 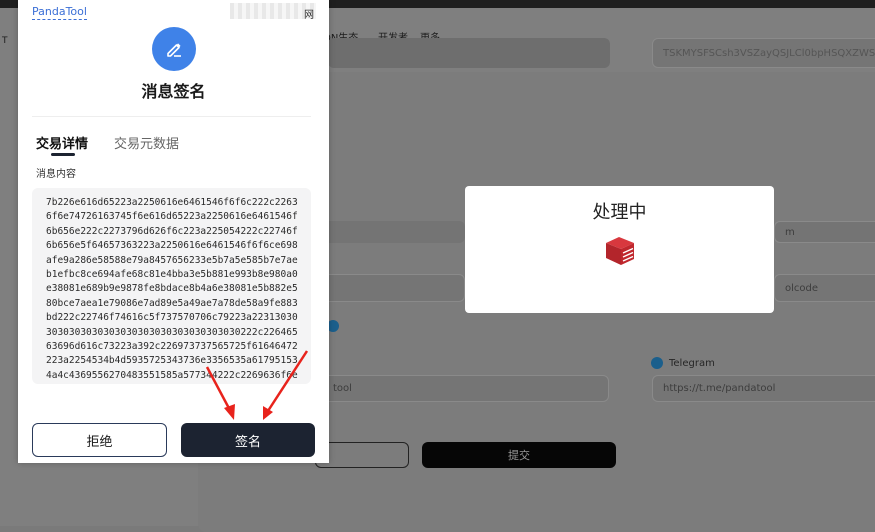 I want to click on brand-link: PandaTool, so click(x=59, y=12).